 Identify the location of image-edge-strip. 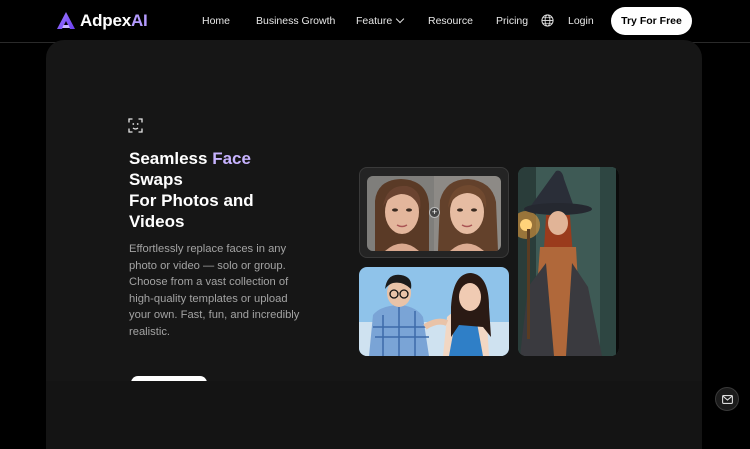
(617, 261).